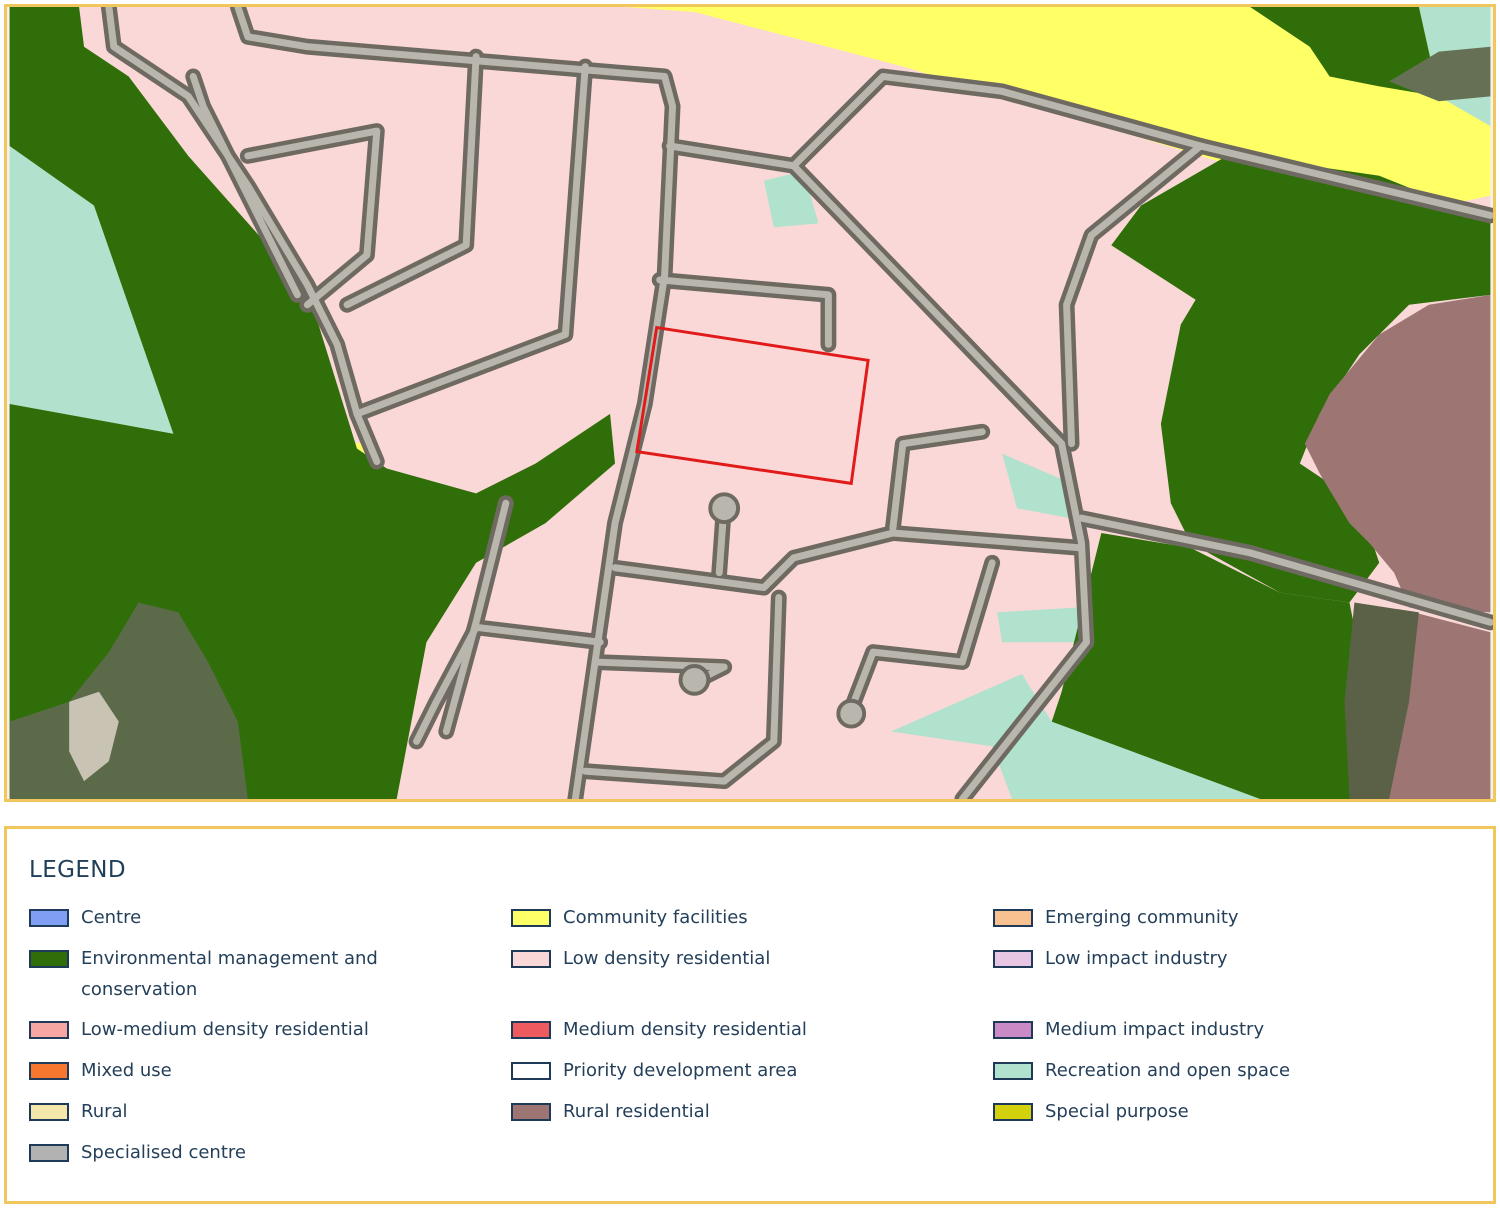 The width and height of the screenshot is (1500, 1209). What do you see at coordinates (215, 1114) in the screenshot?
I see `legend-item: Rural` at bounding box center [215, 1114].